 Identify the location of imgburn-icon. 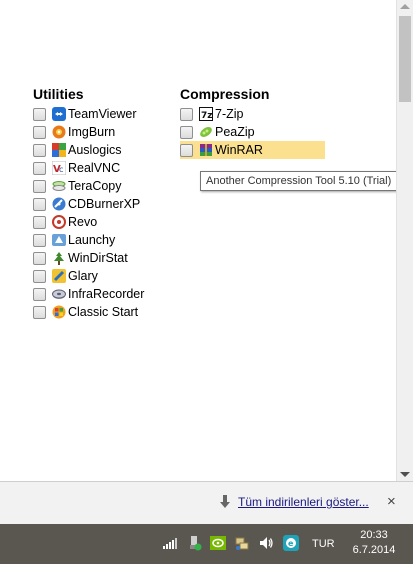
(59, 132).